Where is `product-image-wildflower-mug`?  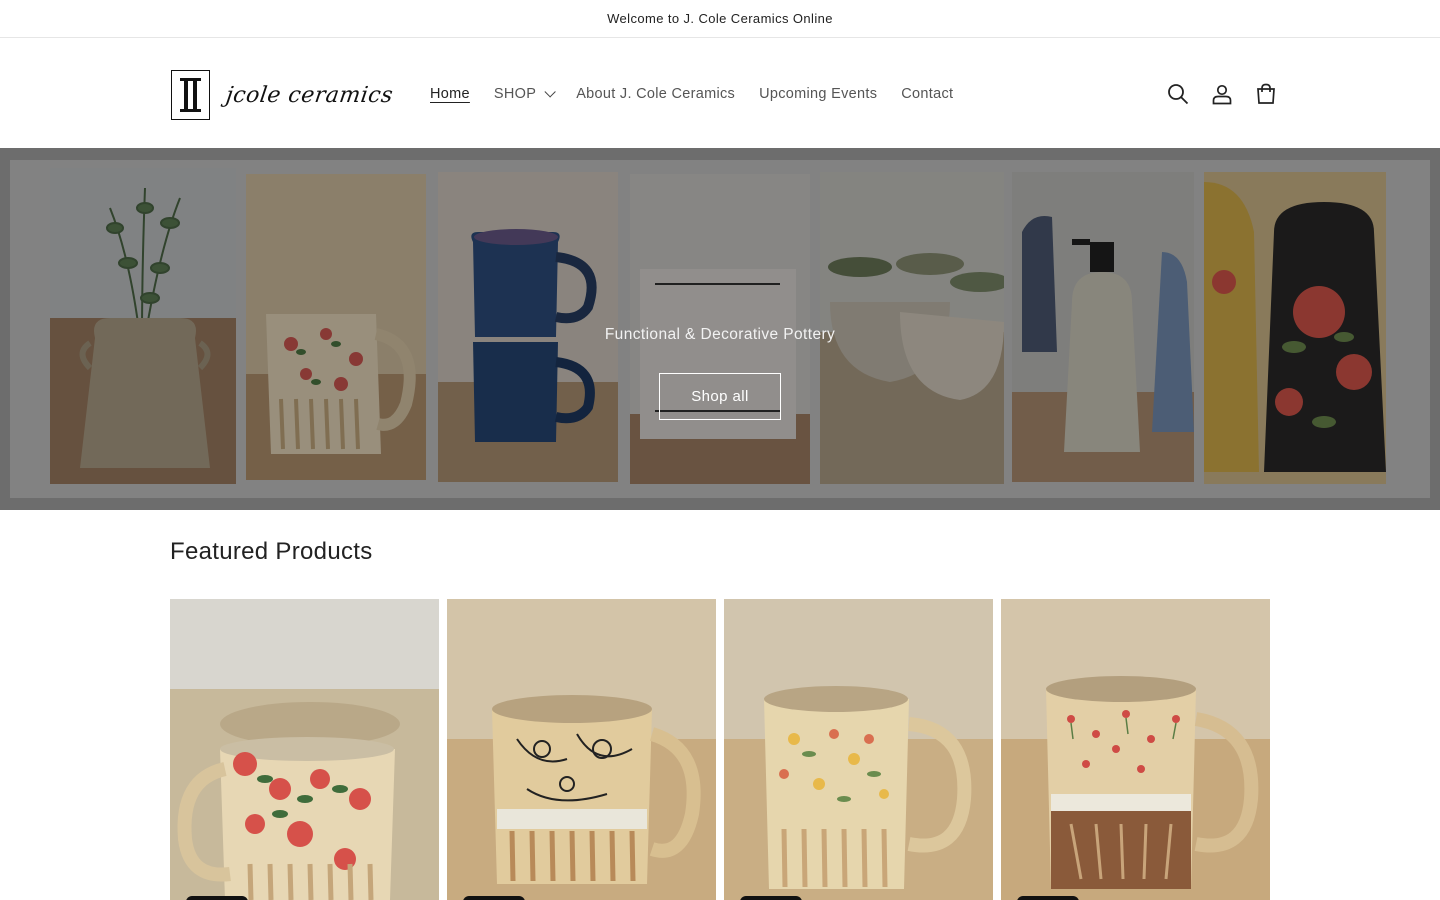
product-image-wildflower-mug is located at coordinates (858, 749).